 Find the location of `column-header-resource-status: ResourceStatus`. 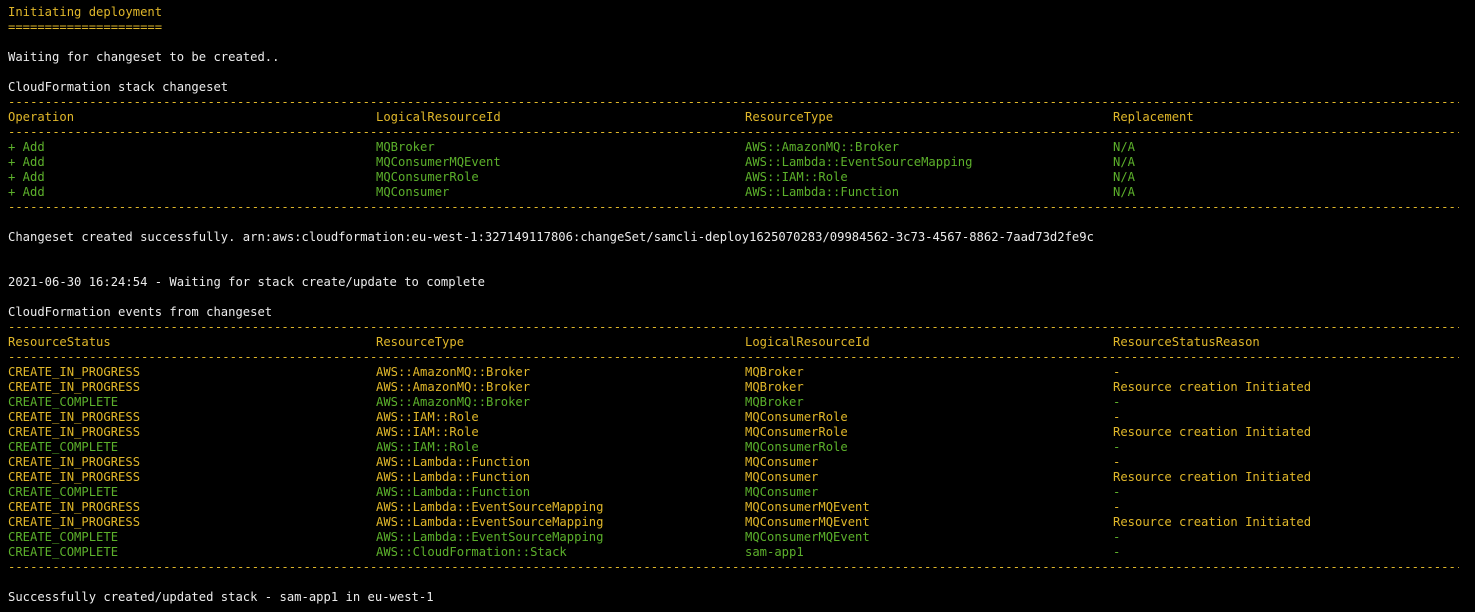

column-header-resource-status: ResourceStatus is located at coordinates (59, 342).